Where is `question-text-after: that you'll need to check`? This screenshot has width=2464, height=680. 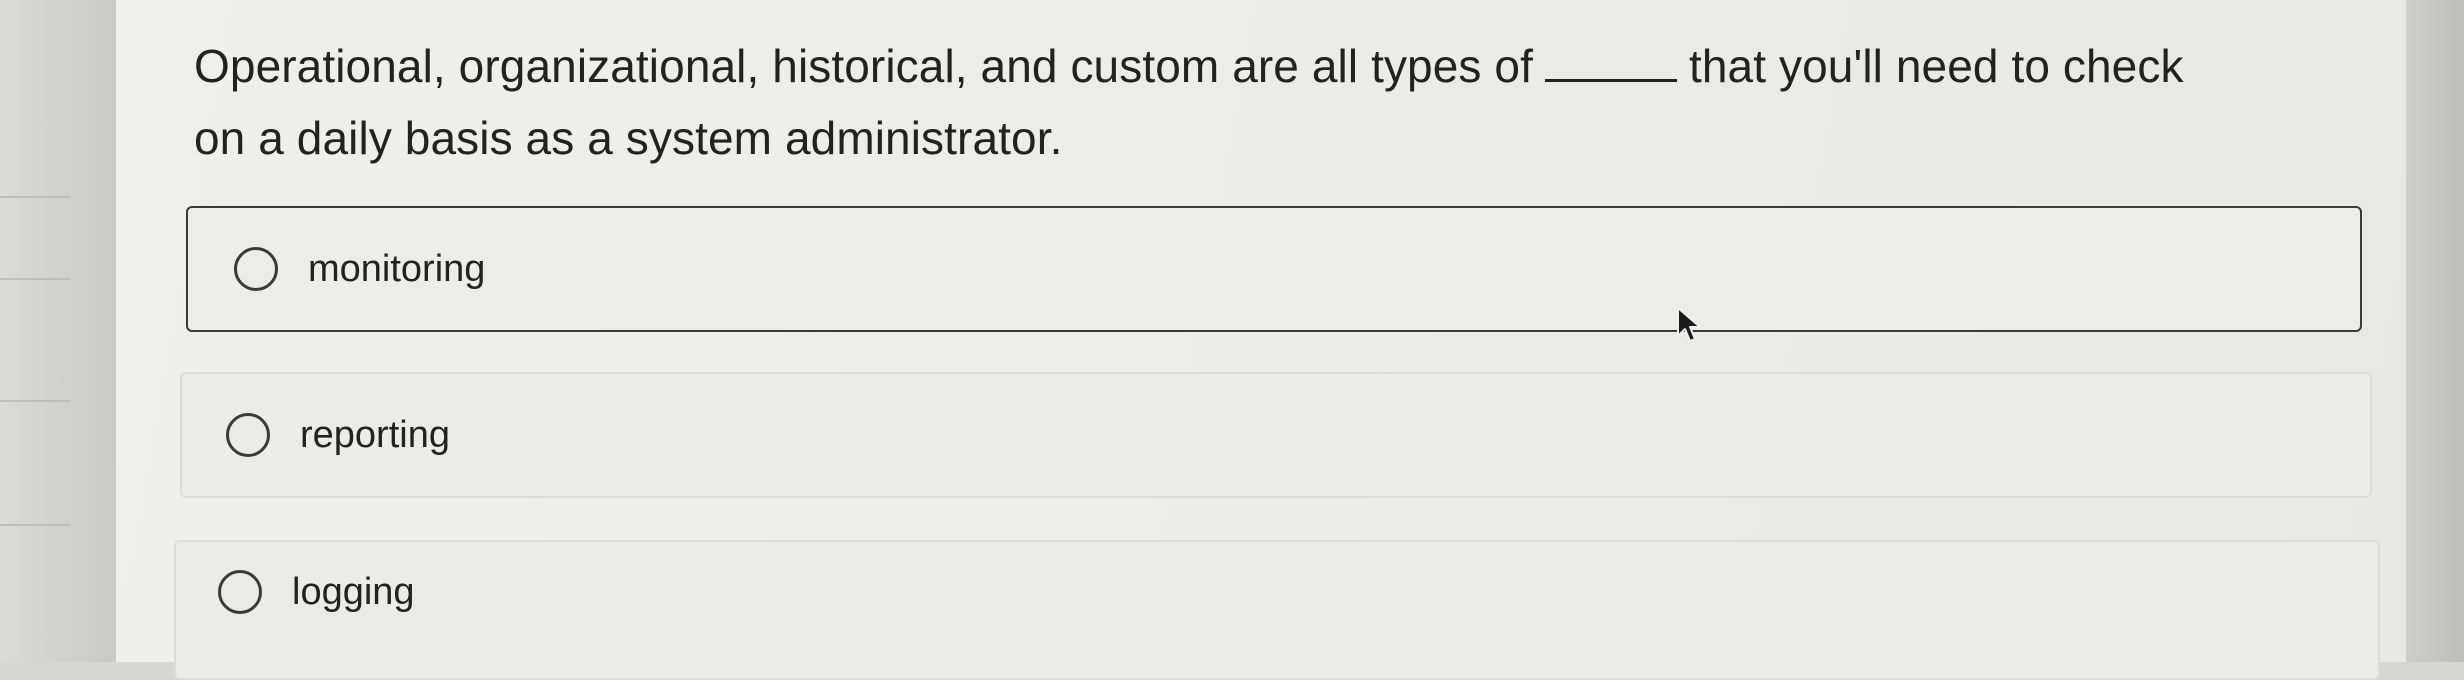 question-text-after: that you'll need to check is located at coordinates (1936, 66).